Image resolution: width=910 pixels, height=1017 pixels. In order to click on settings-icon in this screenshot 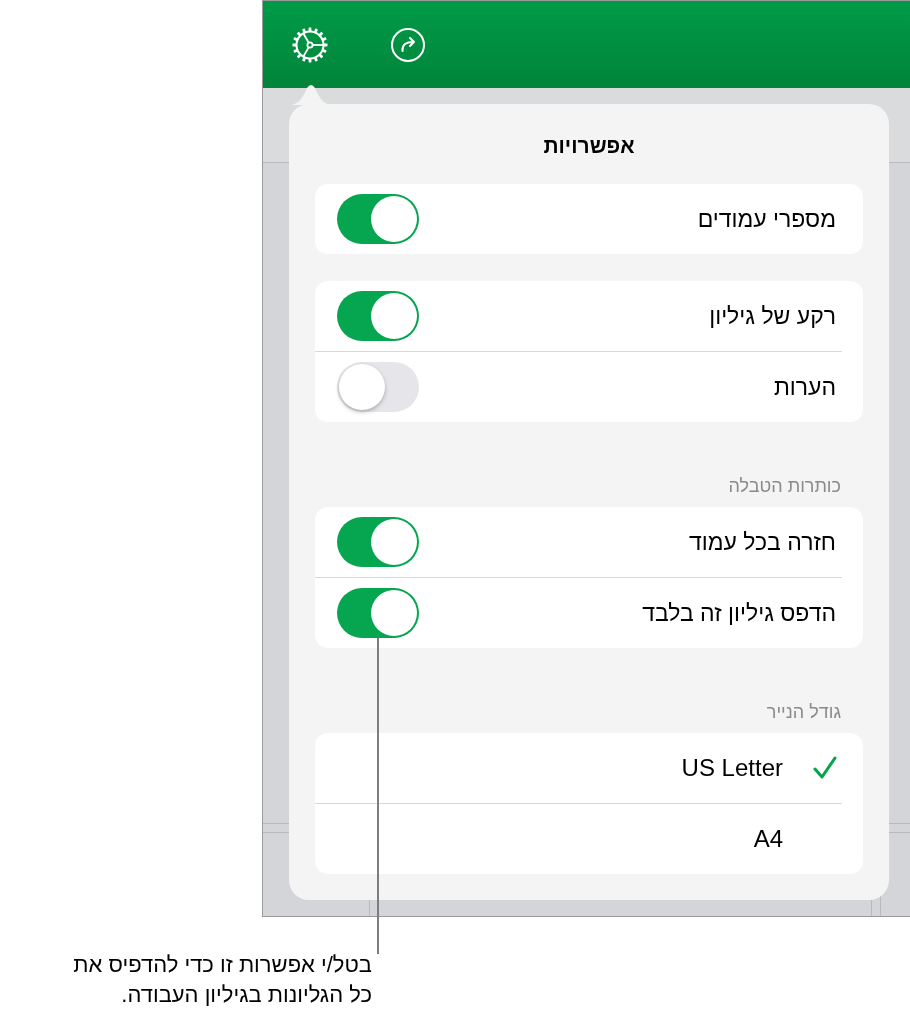, I will do `click(310, 44)`.